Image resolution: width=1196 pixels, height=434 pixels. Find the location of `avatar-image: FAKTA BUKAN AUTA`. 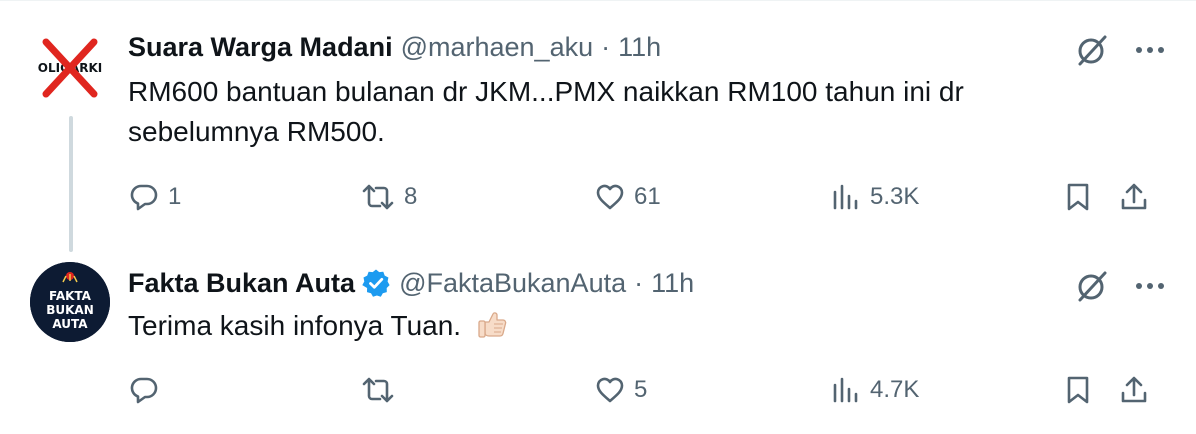

avatar-image: FAKTA BUKAN AUTA is located at coordinates (70, 302).